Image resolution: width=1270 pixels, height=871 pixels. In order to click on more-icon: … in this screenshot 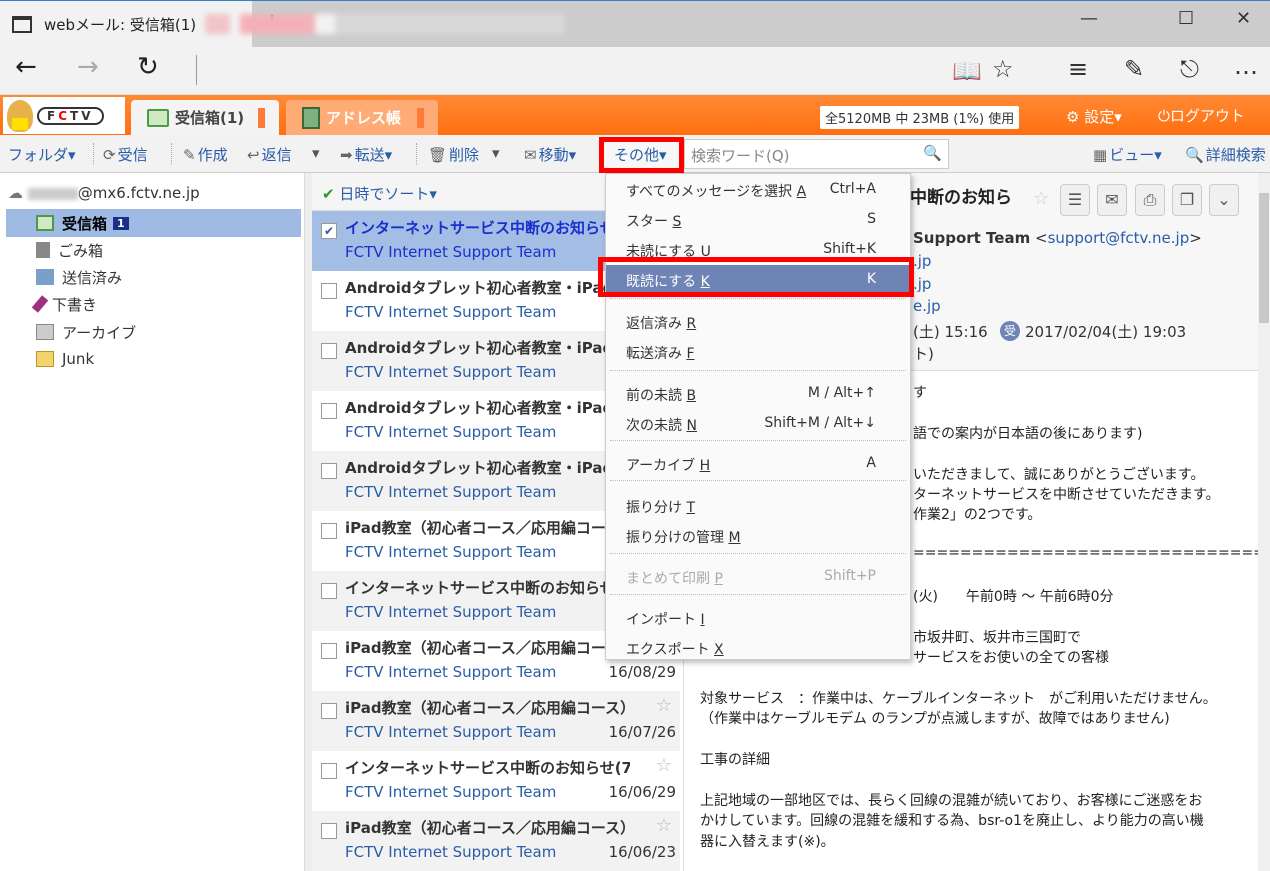, I will do `click(1246, 66)`.